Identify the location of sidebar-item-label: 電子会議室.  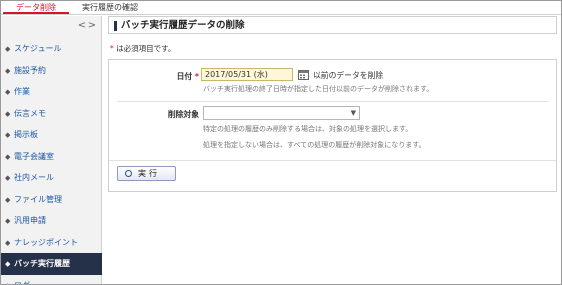
(34, 156).